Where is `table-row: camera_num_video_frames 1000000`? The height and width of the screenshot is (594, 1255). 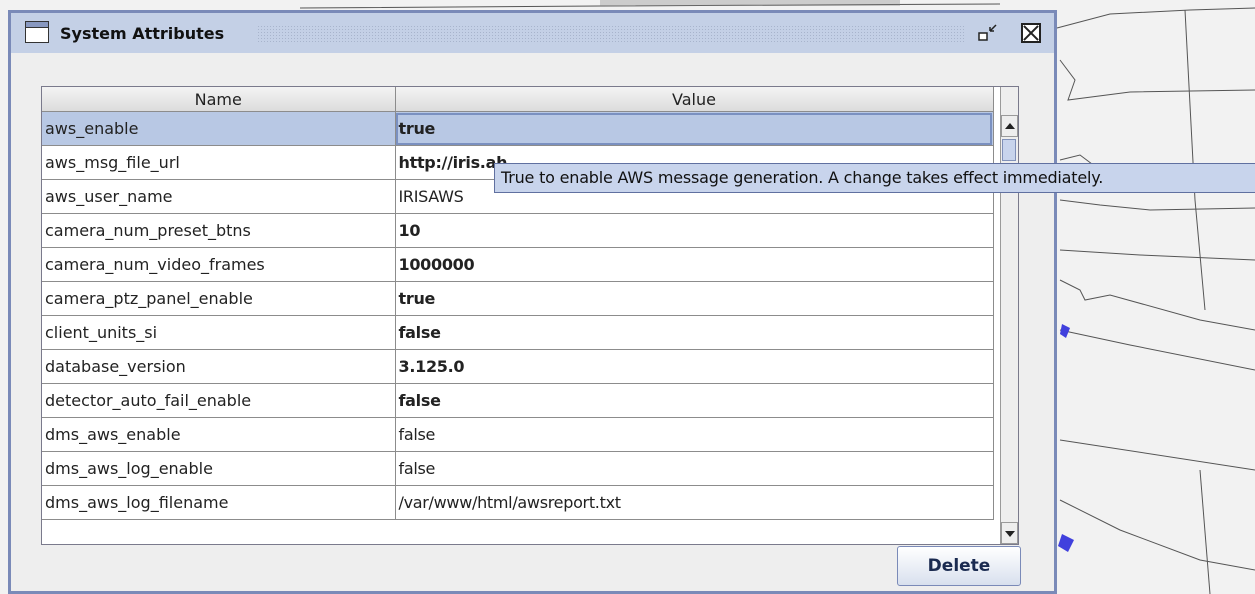
table-row: camera_num_video_frames 1000000 is located at coordinates (518, 264).